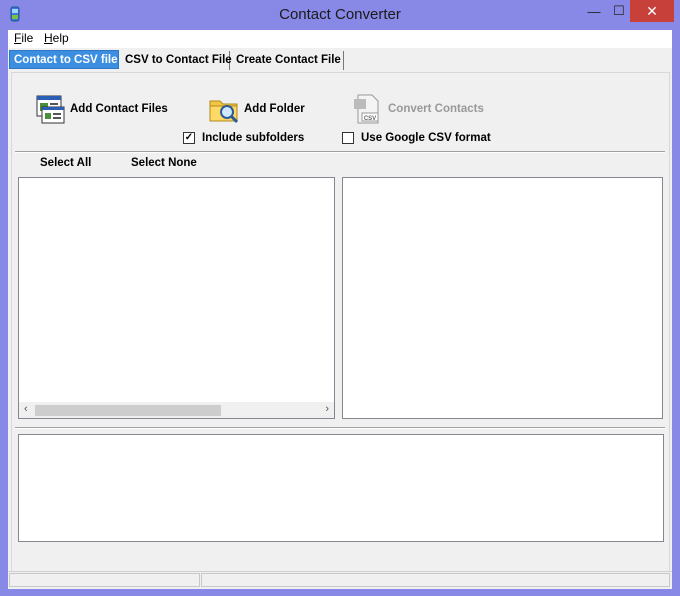 This screenshot has width=680, height=596. What do you see at coordinates (104, 580) in the screenshot?
I see `status-pane-left` at bounding box center [104, 580].